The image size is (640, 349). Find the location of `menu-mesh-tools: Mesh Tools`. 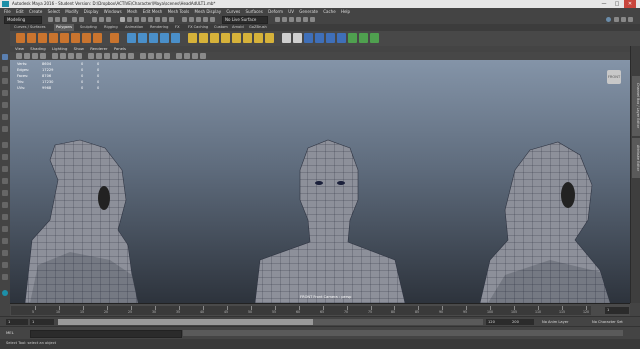

menu-mesh-tools: Mesh Tools is located at coordinates (179, 11).